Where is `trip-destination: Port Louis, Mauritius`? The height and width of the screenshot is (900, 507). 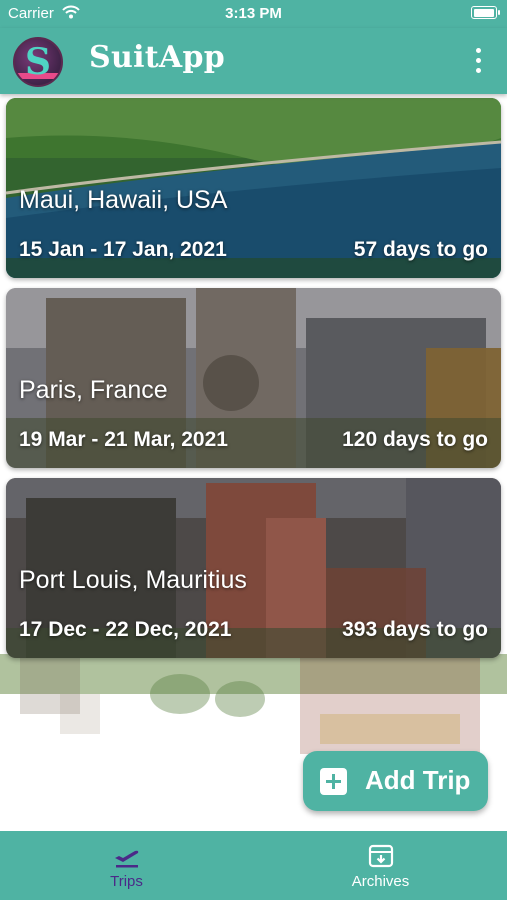
trip-destination: Port Louis, Mauritius is located at coordinates (133, 580).